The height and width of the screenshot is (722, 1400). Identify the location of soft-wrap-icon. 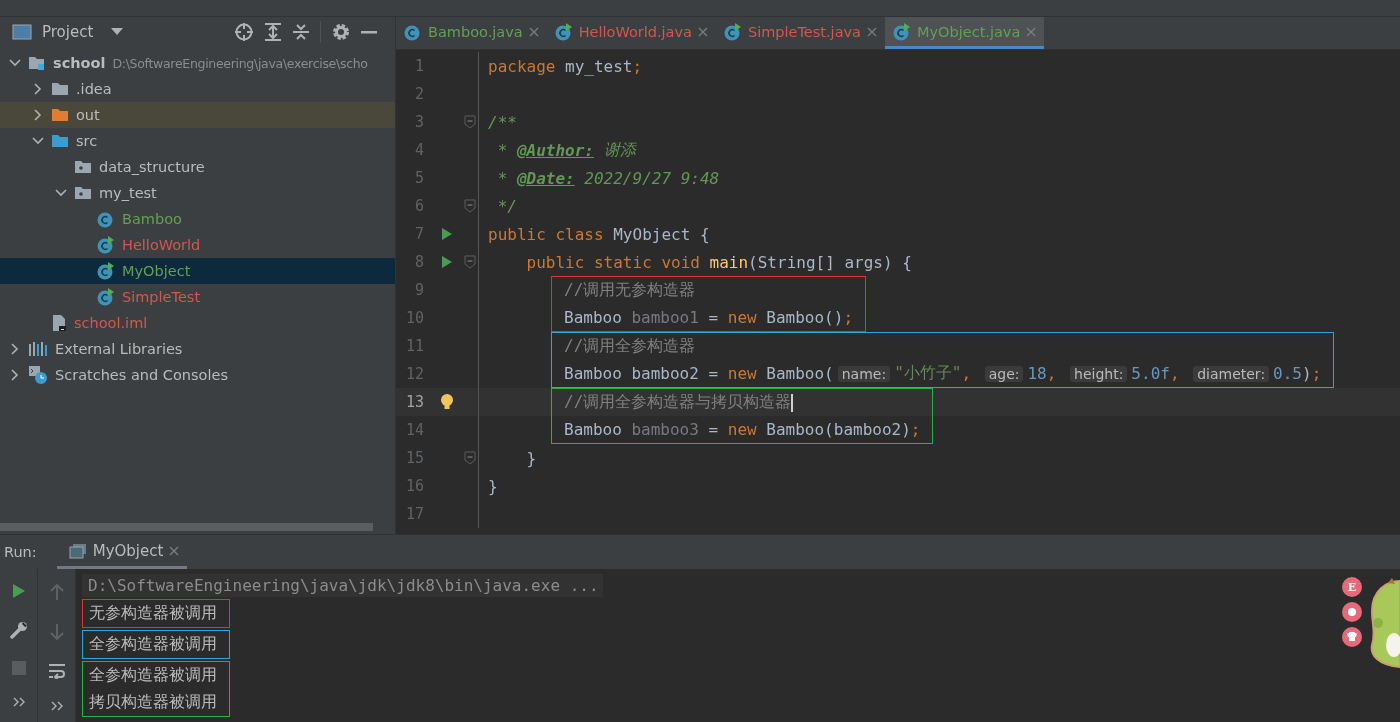
(56, 671).